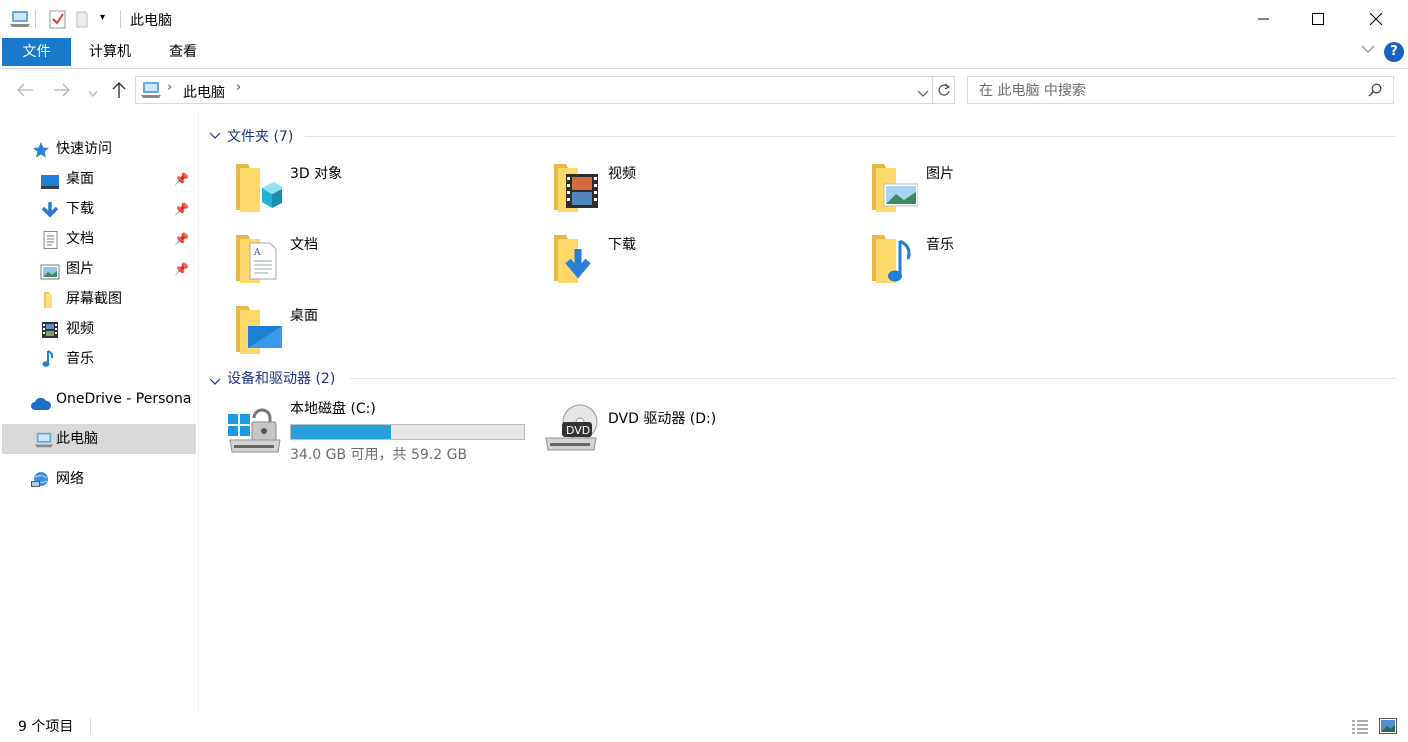 This screenshot has width=1408, height=742. Describe the element at coordinates (82, 21) in the screenshot. I see `new-folder-icon` at that location.